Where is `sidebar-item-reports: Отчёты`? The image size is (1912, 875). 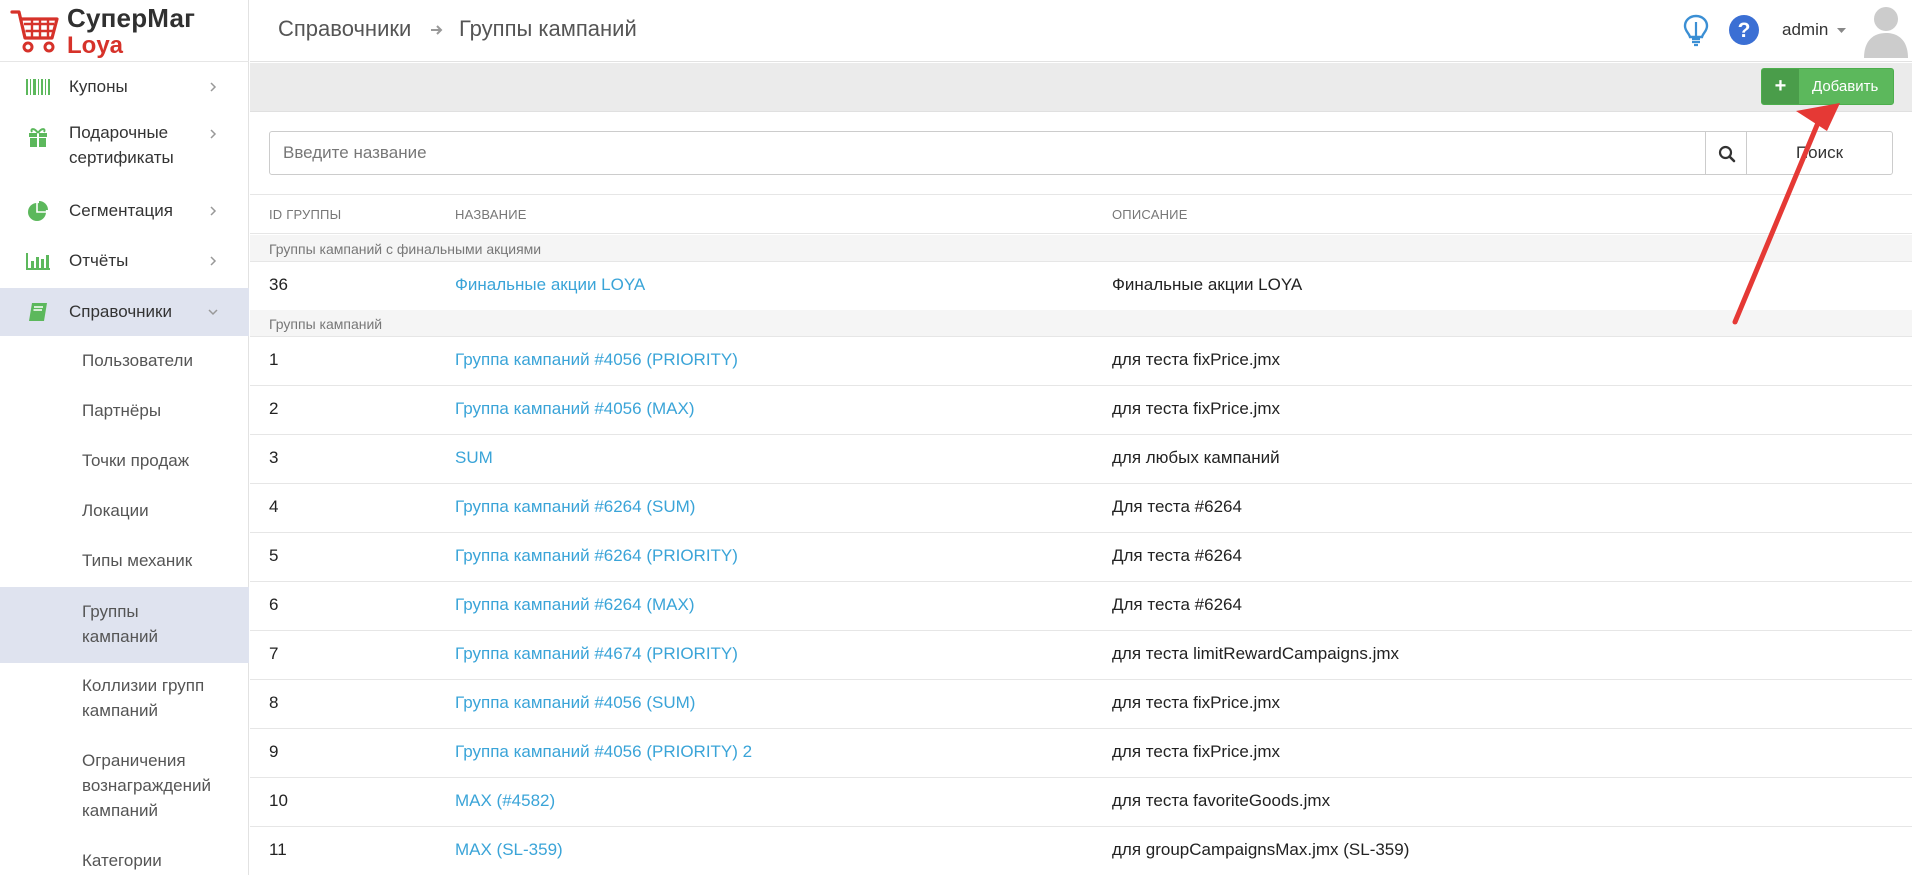 sidebar-item-reports: Отчёты is located at coordinates (124, 261).